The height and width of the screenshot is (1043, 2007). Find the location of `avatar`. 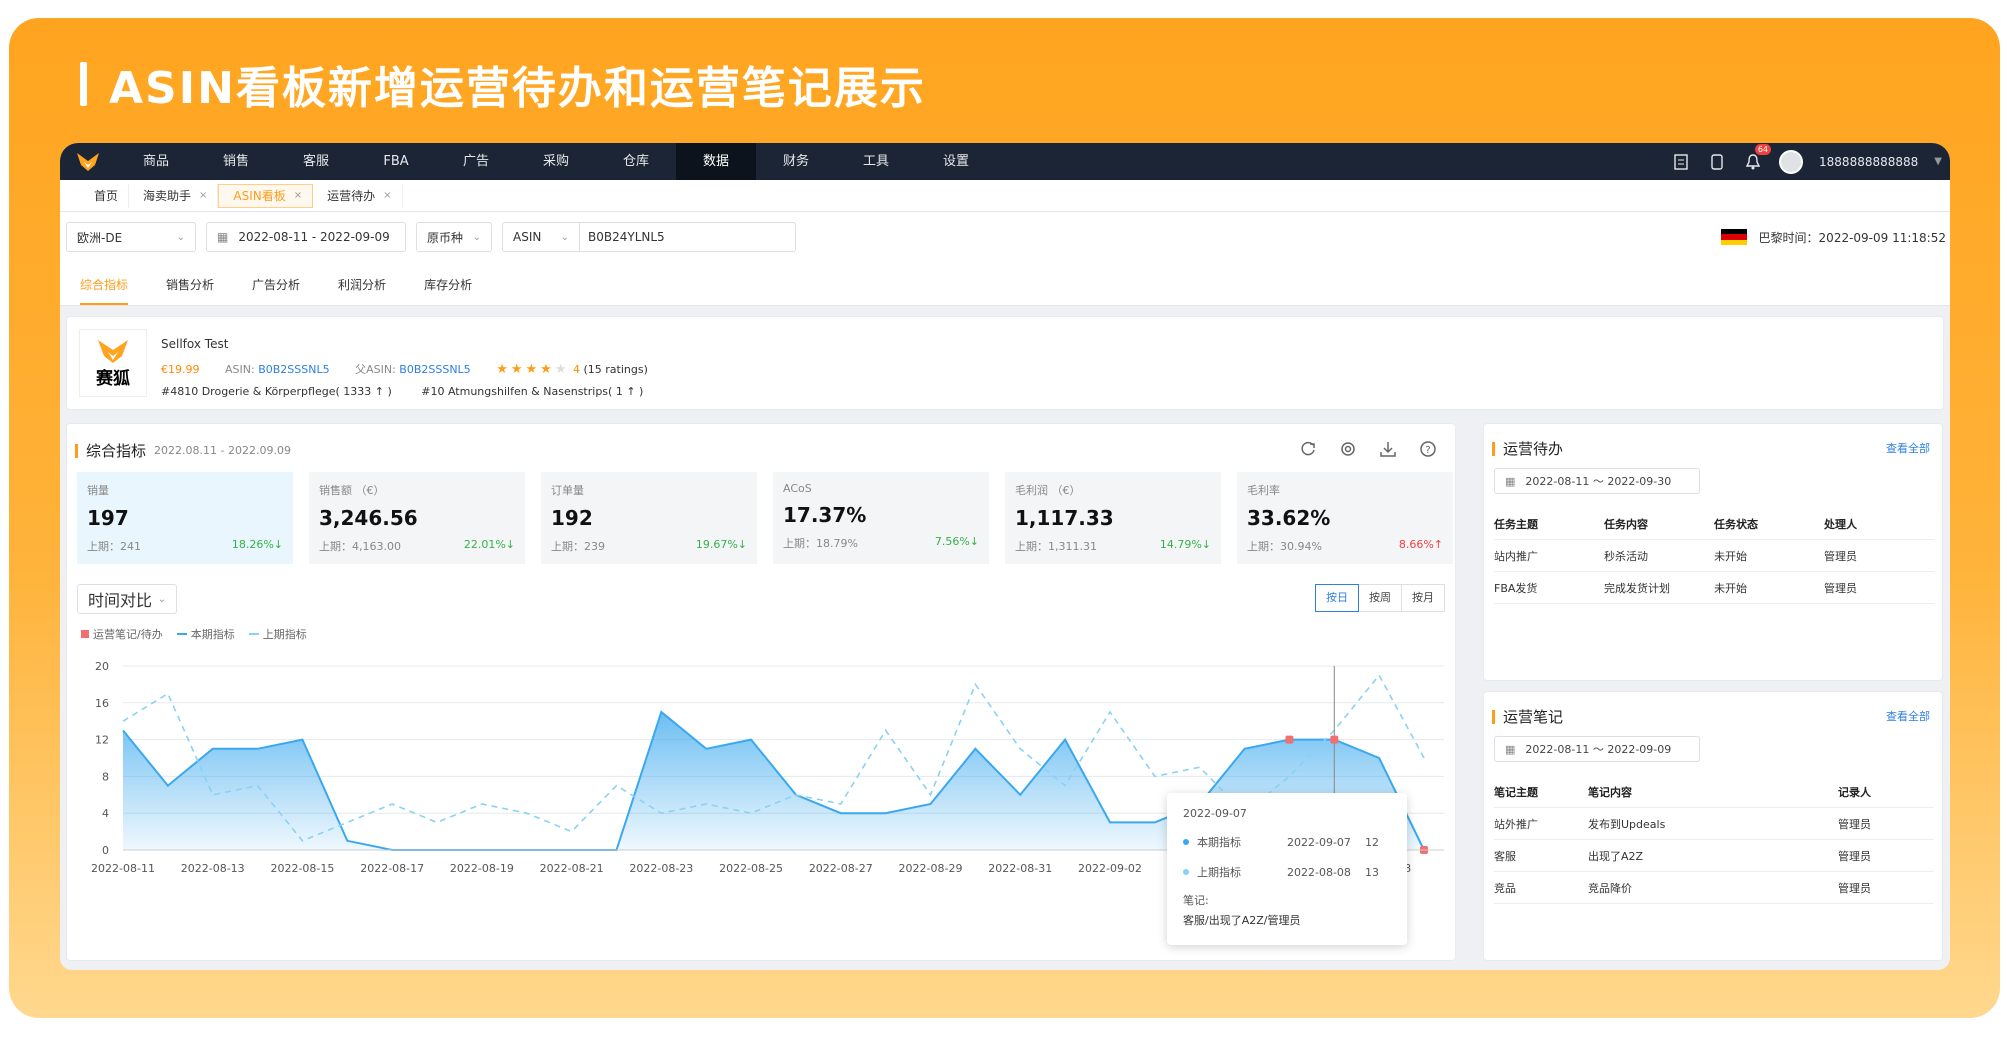

avatar is located at coordinates (1791, 161).